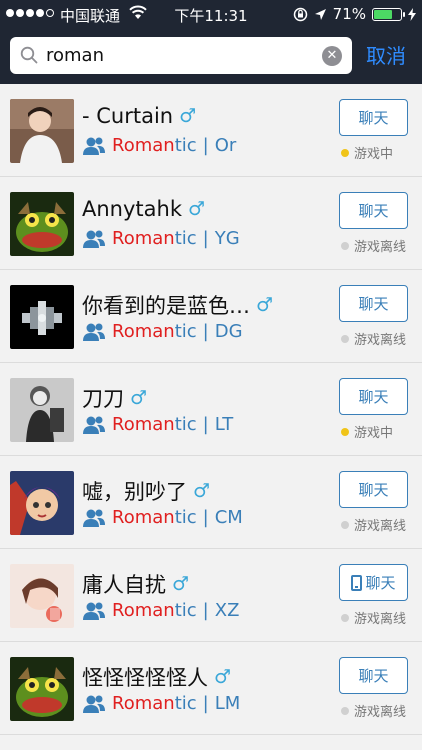 The image size is (422, 750). What do you see at coordinates (211, 130) in the screenshot?
I see `result-row: - Curtain ♂ Romantic | Or 聊天 游戏中` at bounding box center [211, 130].